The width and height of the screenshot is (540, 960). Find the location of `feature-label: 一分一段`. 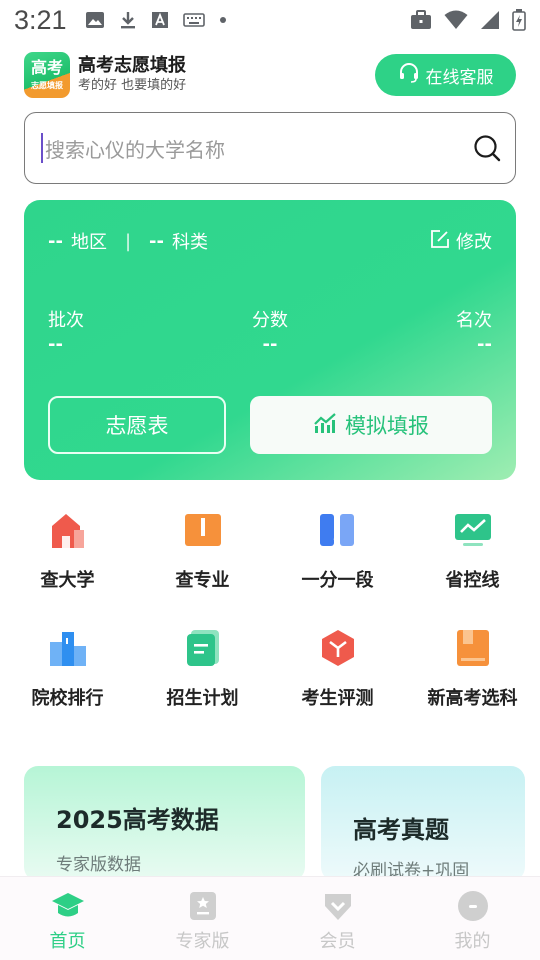

feature-label: 一分一段 is located at coordinates (337, 580).